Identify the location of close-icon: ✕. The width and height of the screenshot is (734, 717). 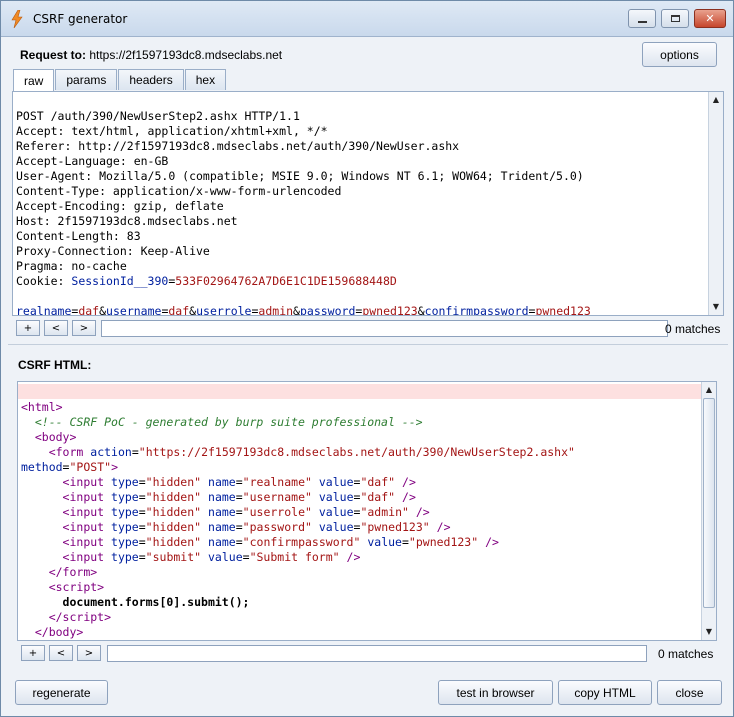
(710, 18).